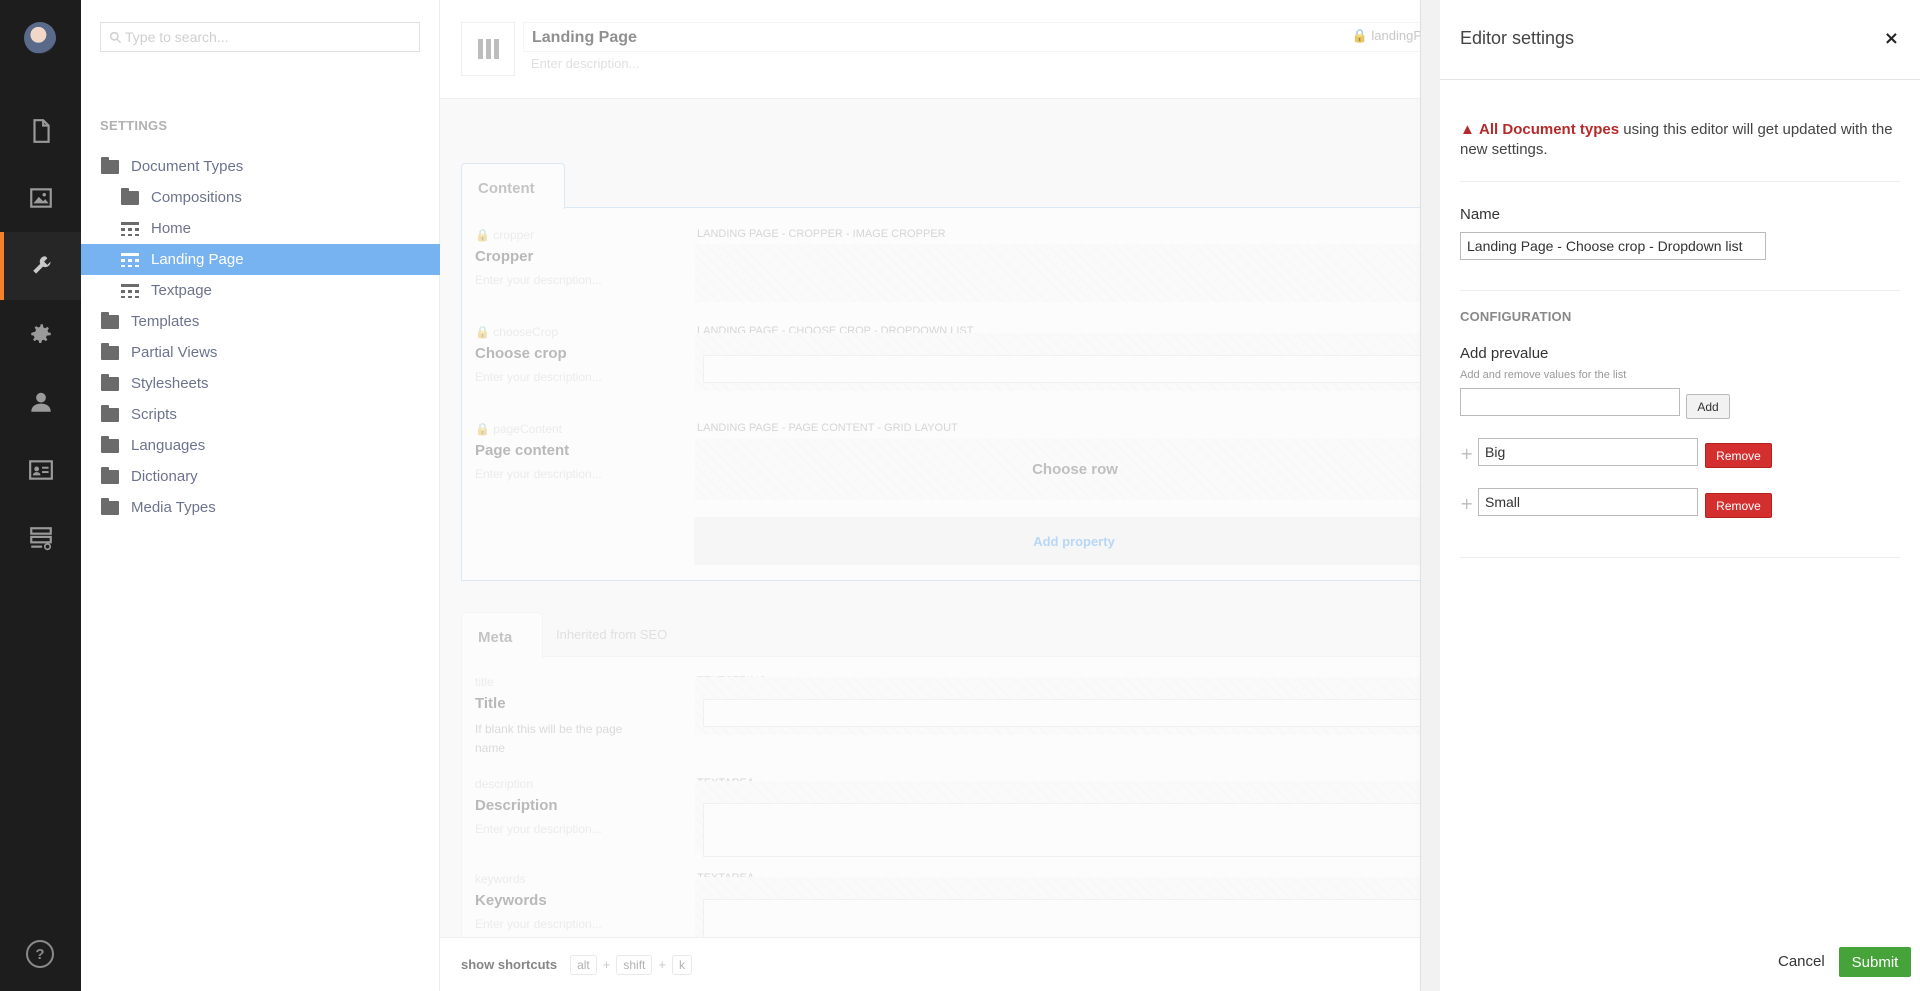  I want to click on name-label: Name, so click(1480, 214).